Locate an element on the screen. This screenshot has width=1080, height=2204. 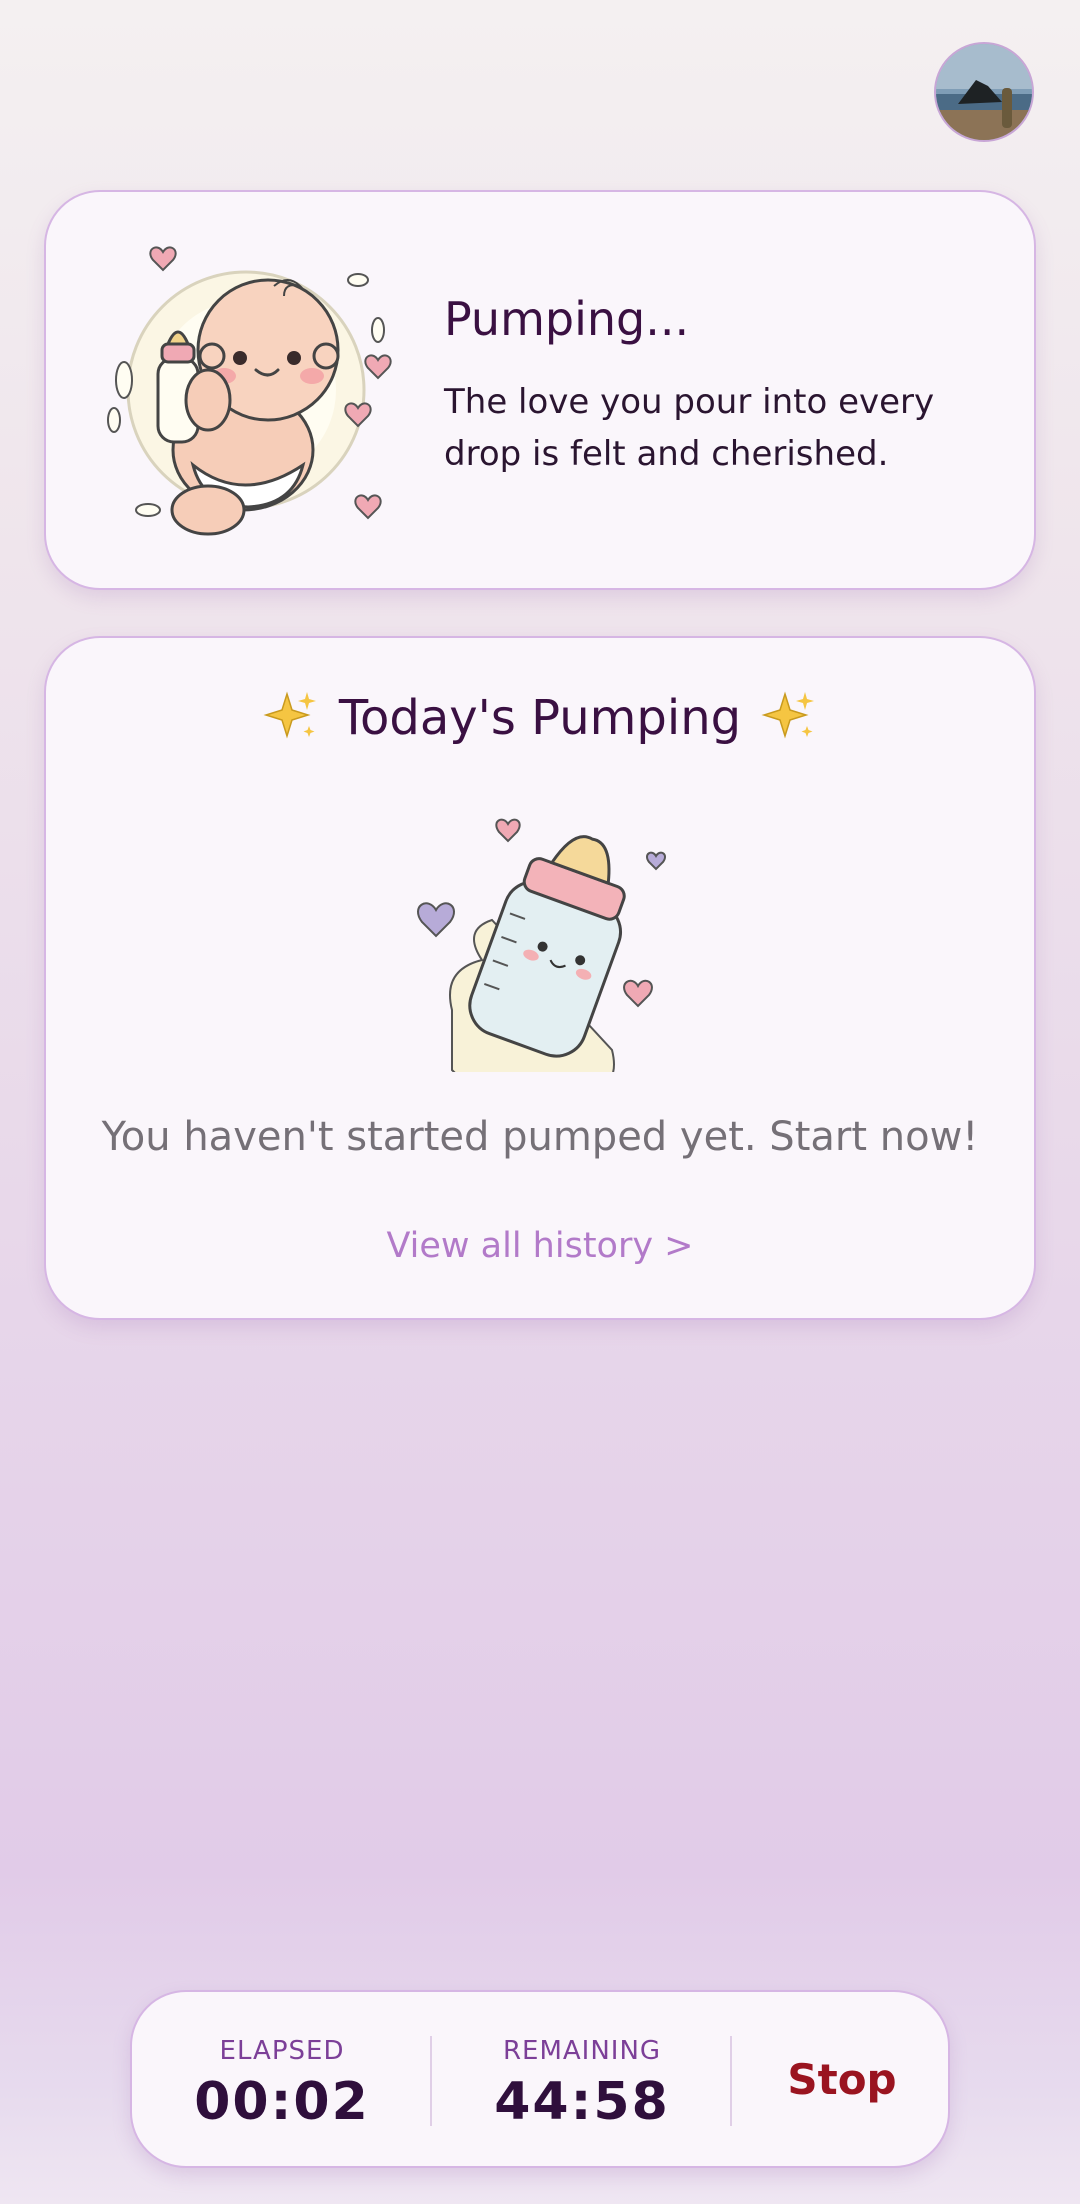
avatar is located at coordinates (984, 92).